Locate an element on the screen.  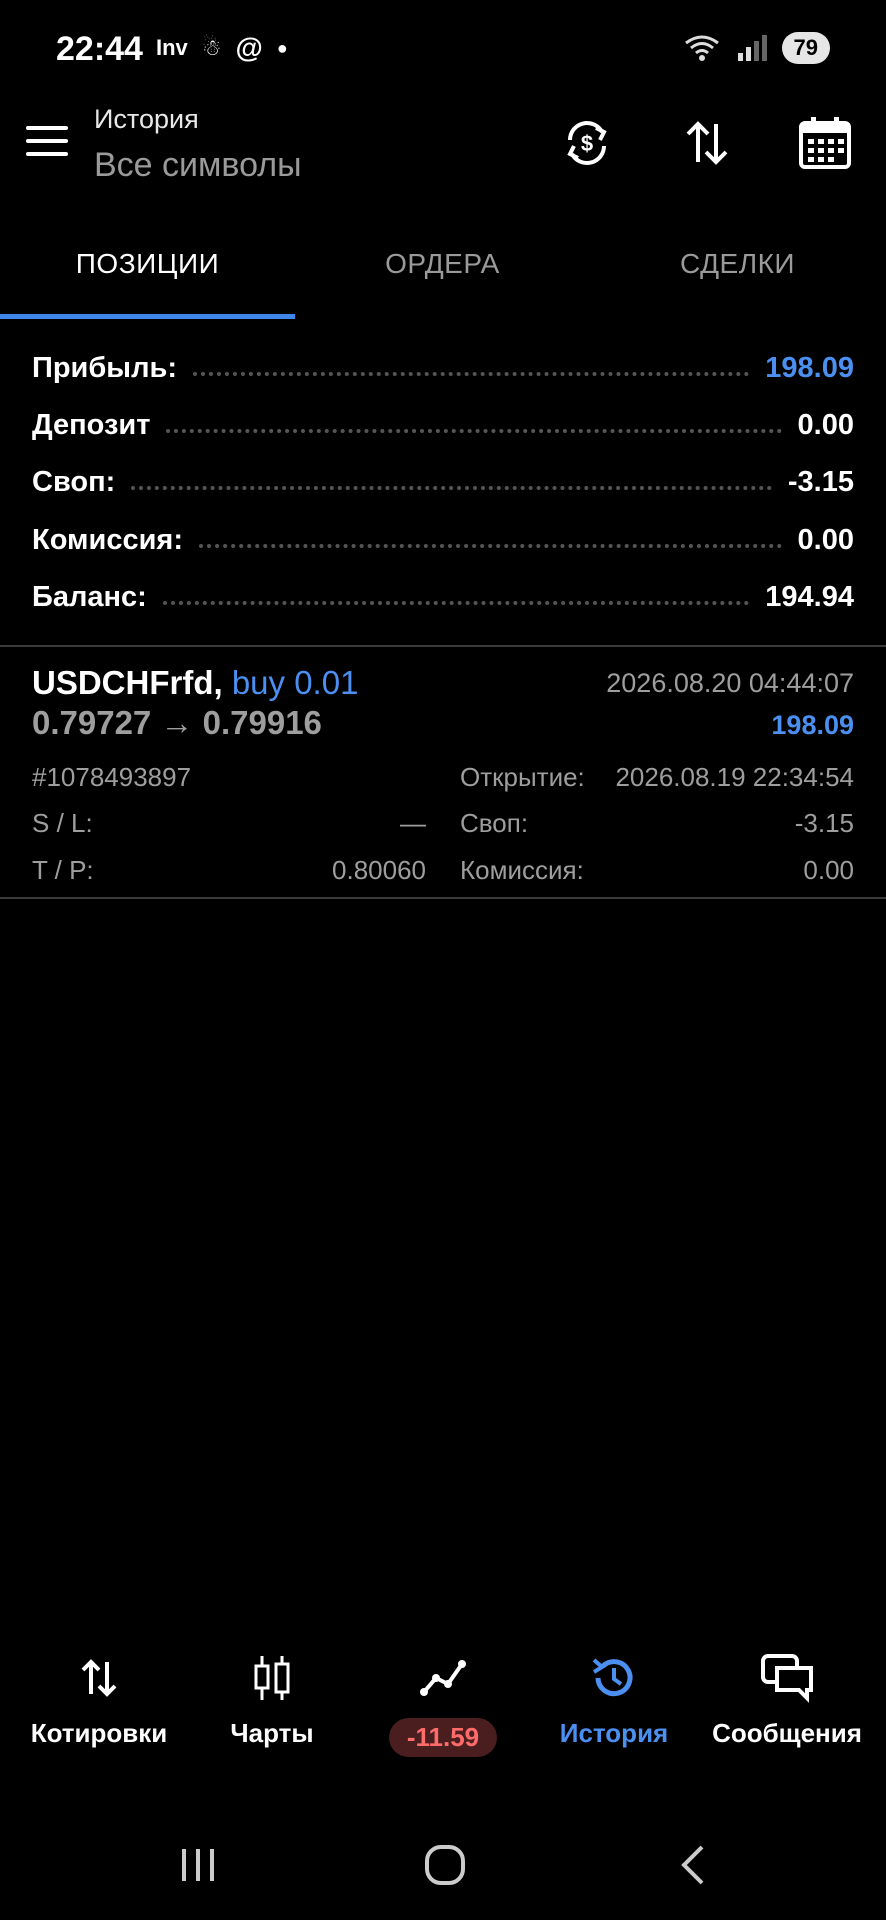
tab-positions: ПОЗИЦИИ is located at coordinates (147, 264).